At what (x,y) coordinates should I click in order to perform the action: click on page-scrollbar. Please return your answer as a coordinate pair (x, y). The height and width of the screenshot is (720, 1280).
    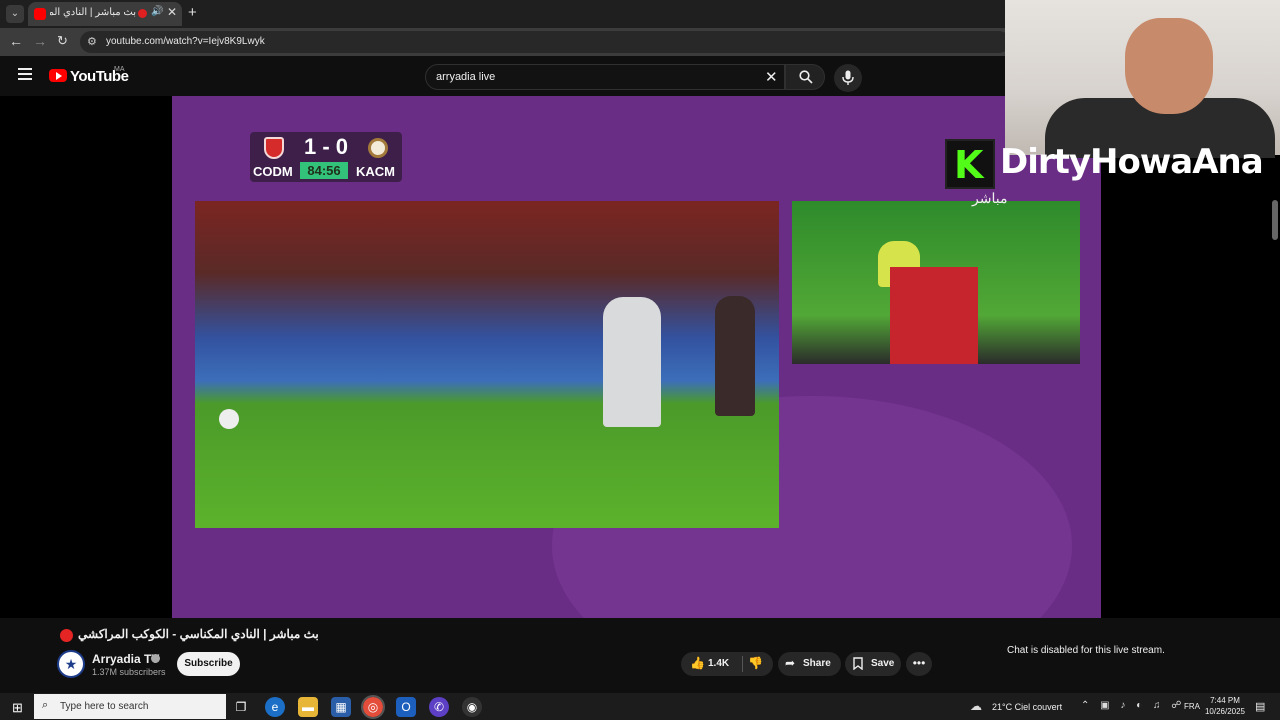
    Looking at the image, I should click on (1275, 220).